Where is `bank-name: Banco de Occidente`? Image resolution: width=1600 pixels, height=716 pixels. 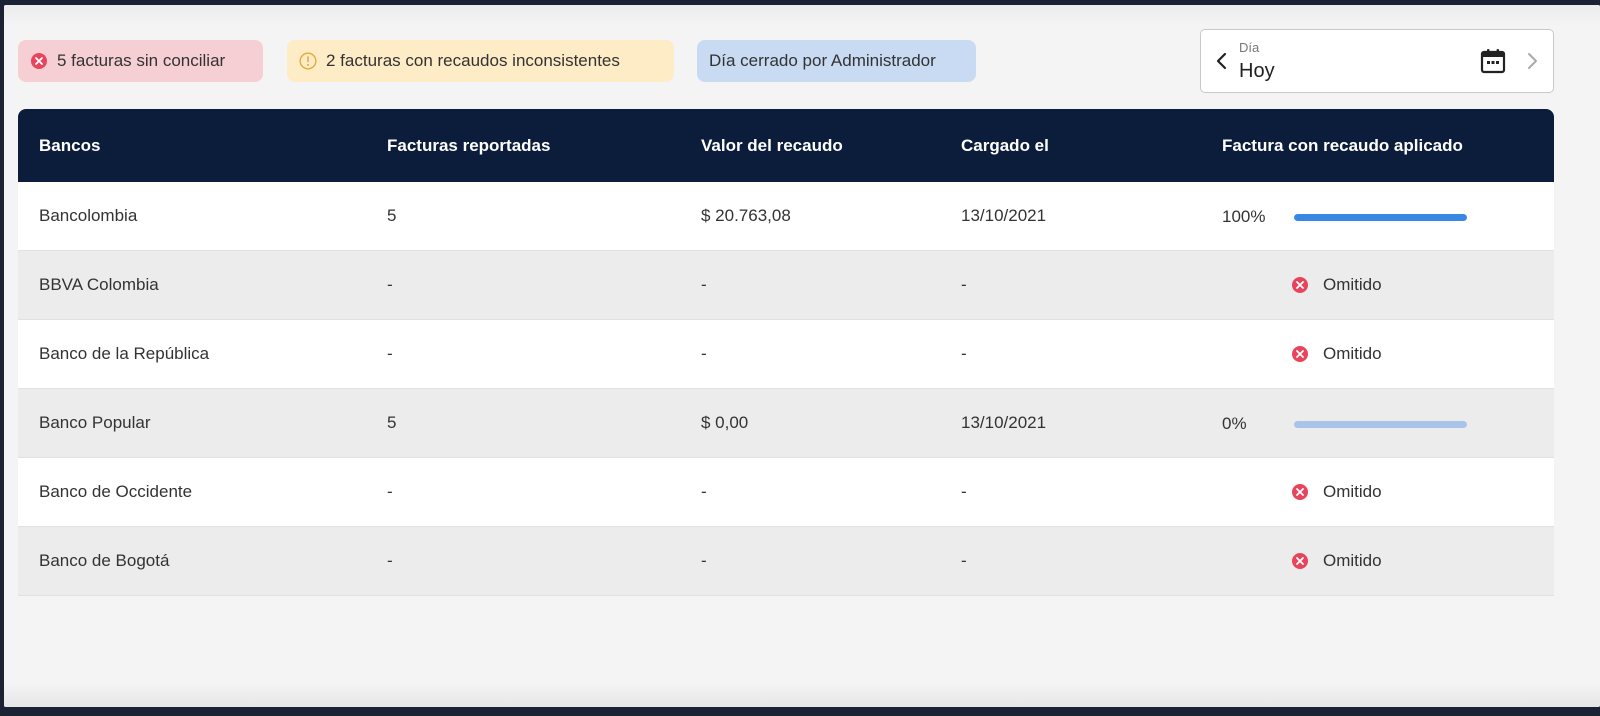 bank-name: Banco de Occidente is located at coordinates (116, 491).